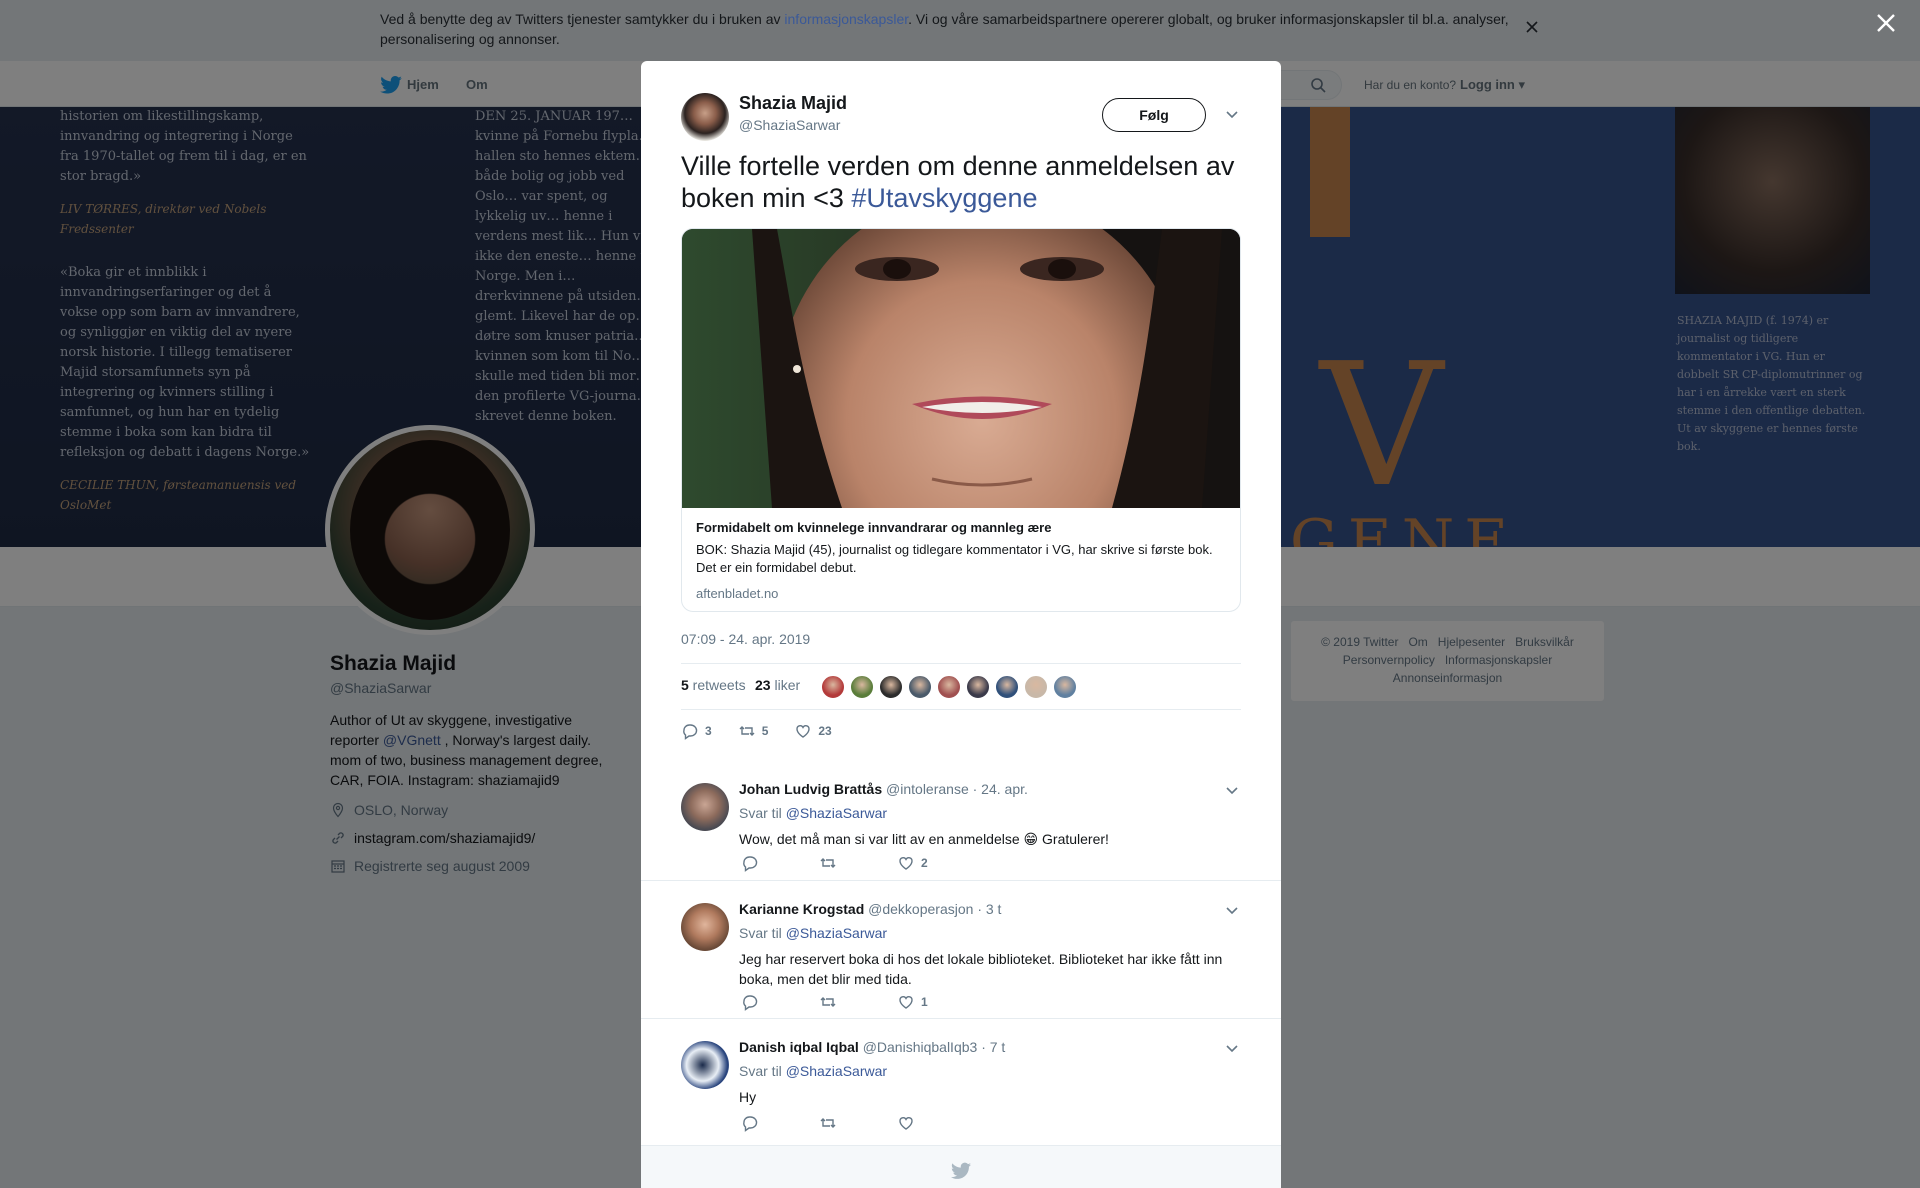  I want to click on reply-time: · 3 t, so click(989, 909).